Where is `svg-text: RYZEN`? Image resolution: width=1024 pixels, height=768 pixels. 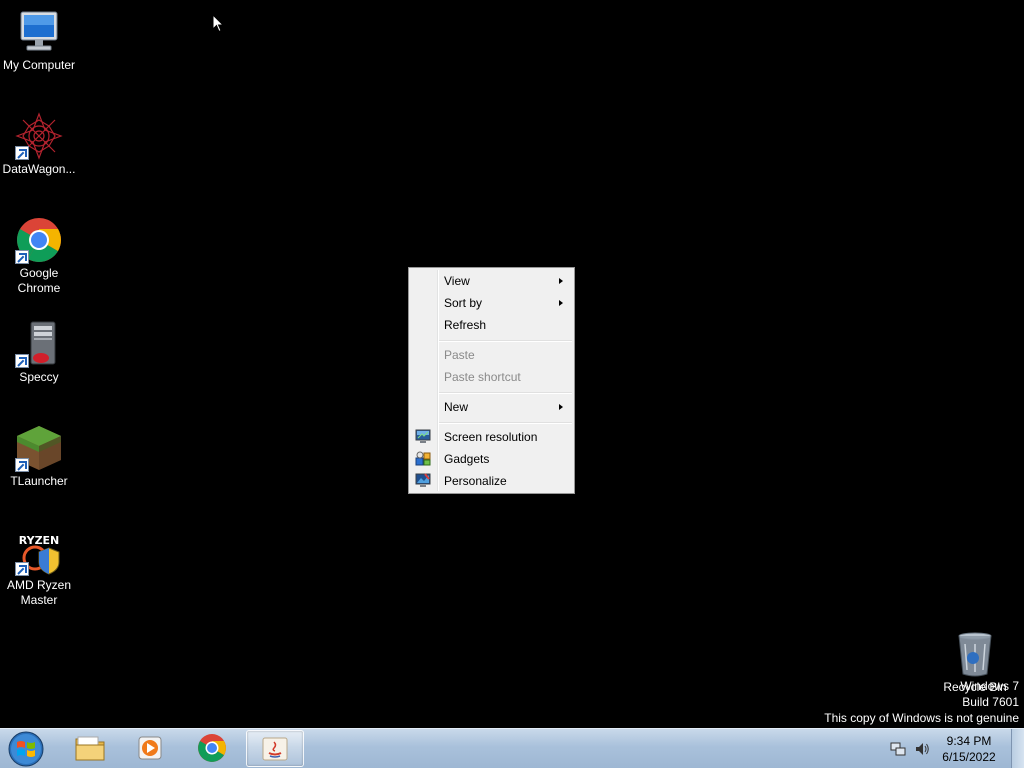
svg-text: RYZEN is located at coordinates (39, 540).